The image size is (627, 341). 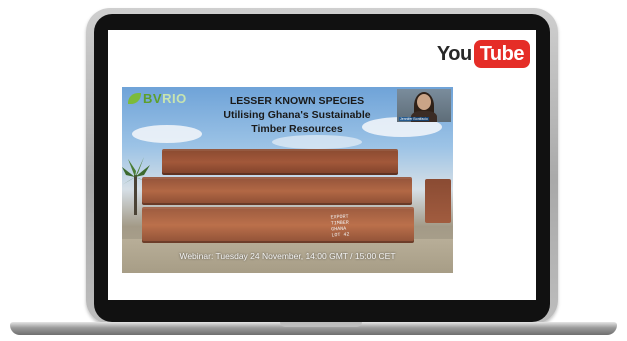 What do you see at coordinates (454, 53) in the screenshot?
I see `youtube-logo-you: You` at bounding box center [454, 53].